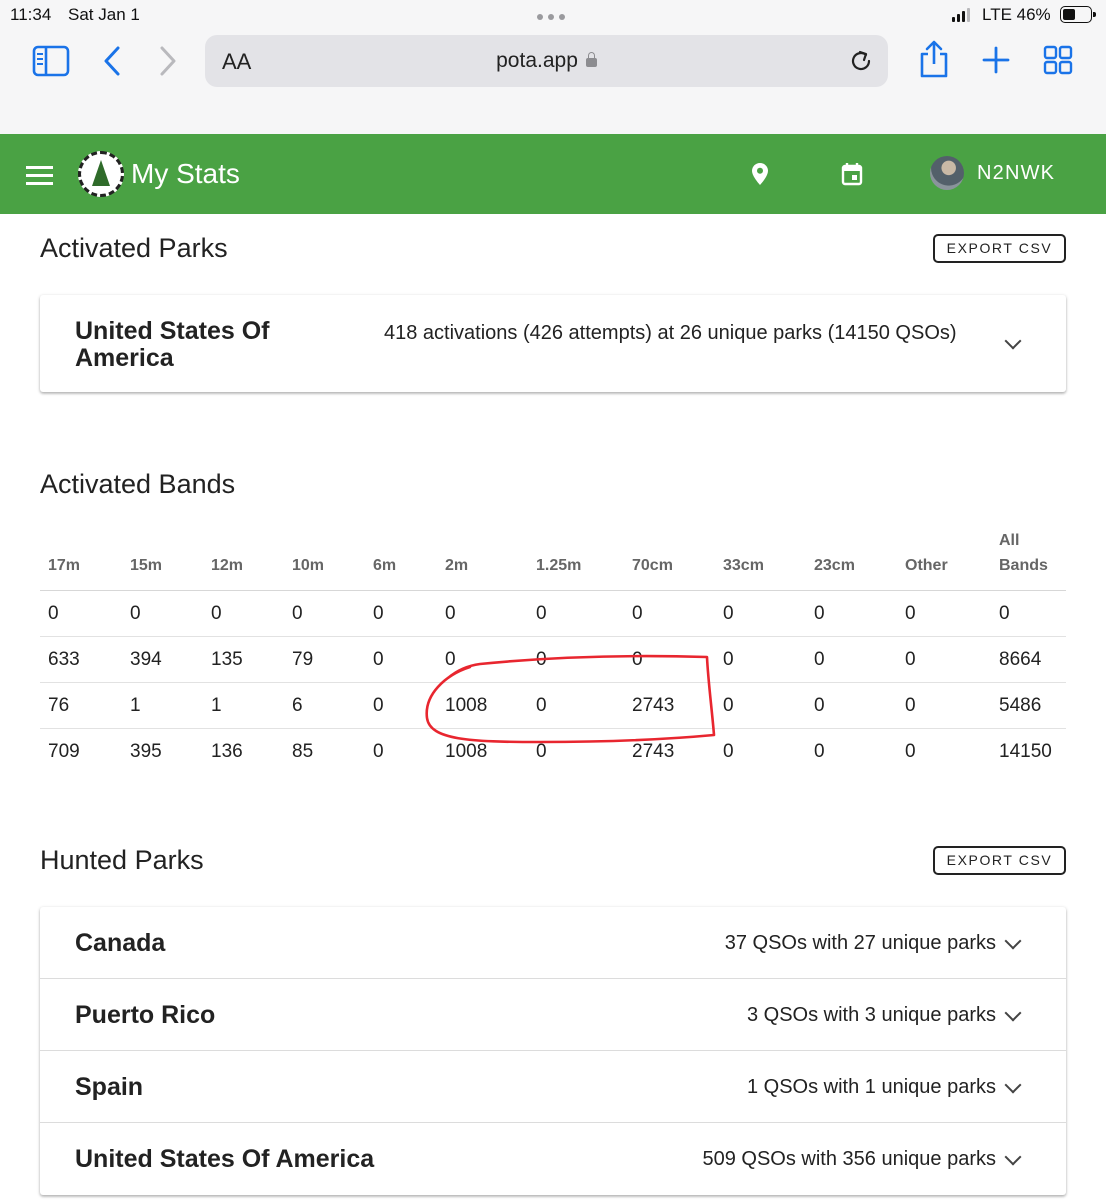  What do you see at coordinates (134, 248) in the screenshot?
I see `activated-parks-title: Activated Parks` at bounding box center [134, 248].